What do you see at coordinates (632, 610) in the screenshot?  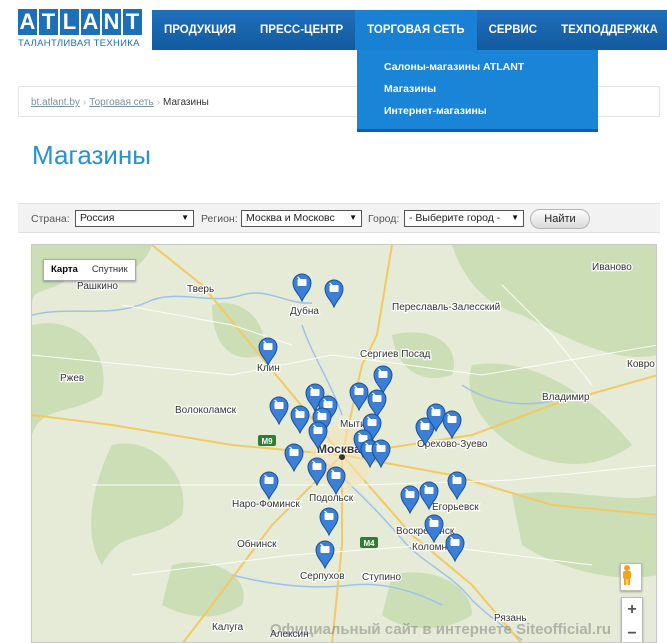 I see `zoom-in-button: +` at bounding box center [632, 610].